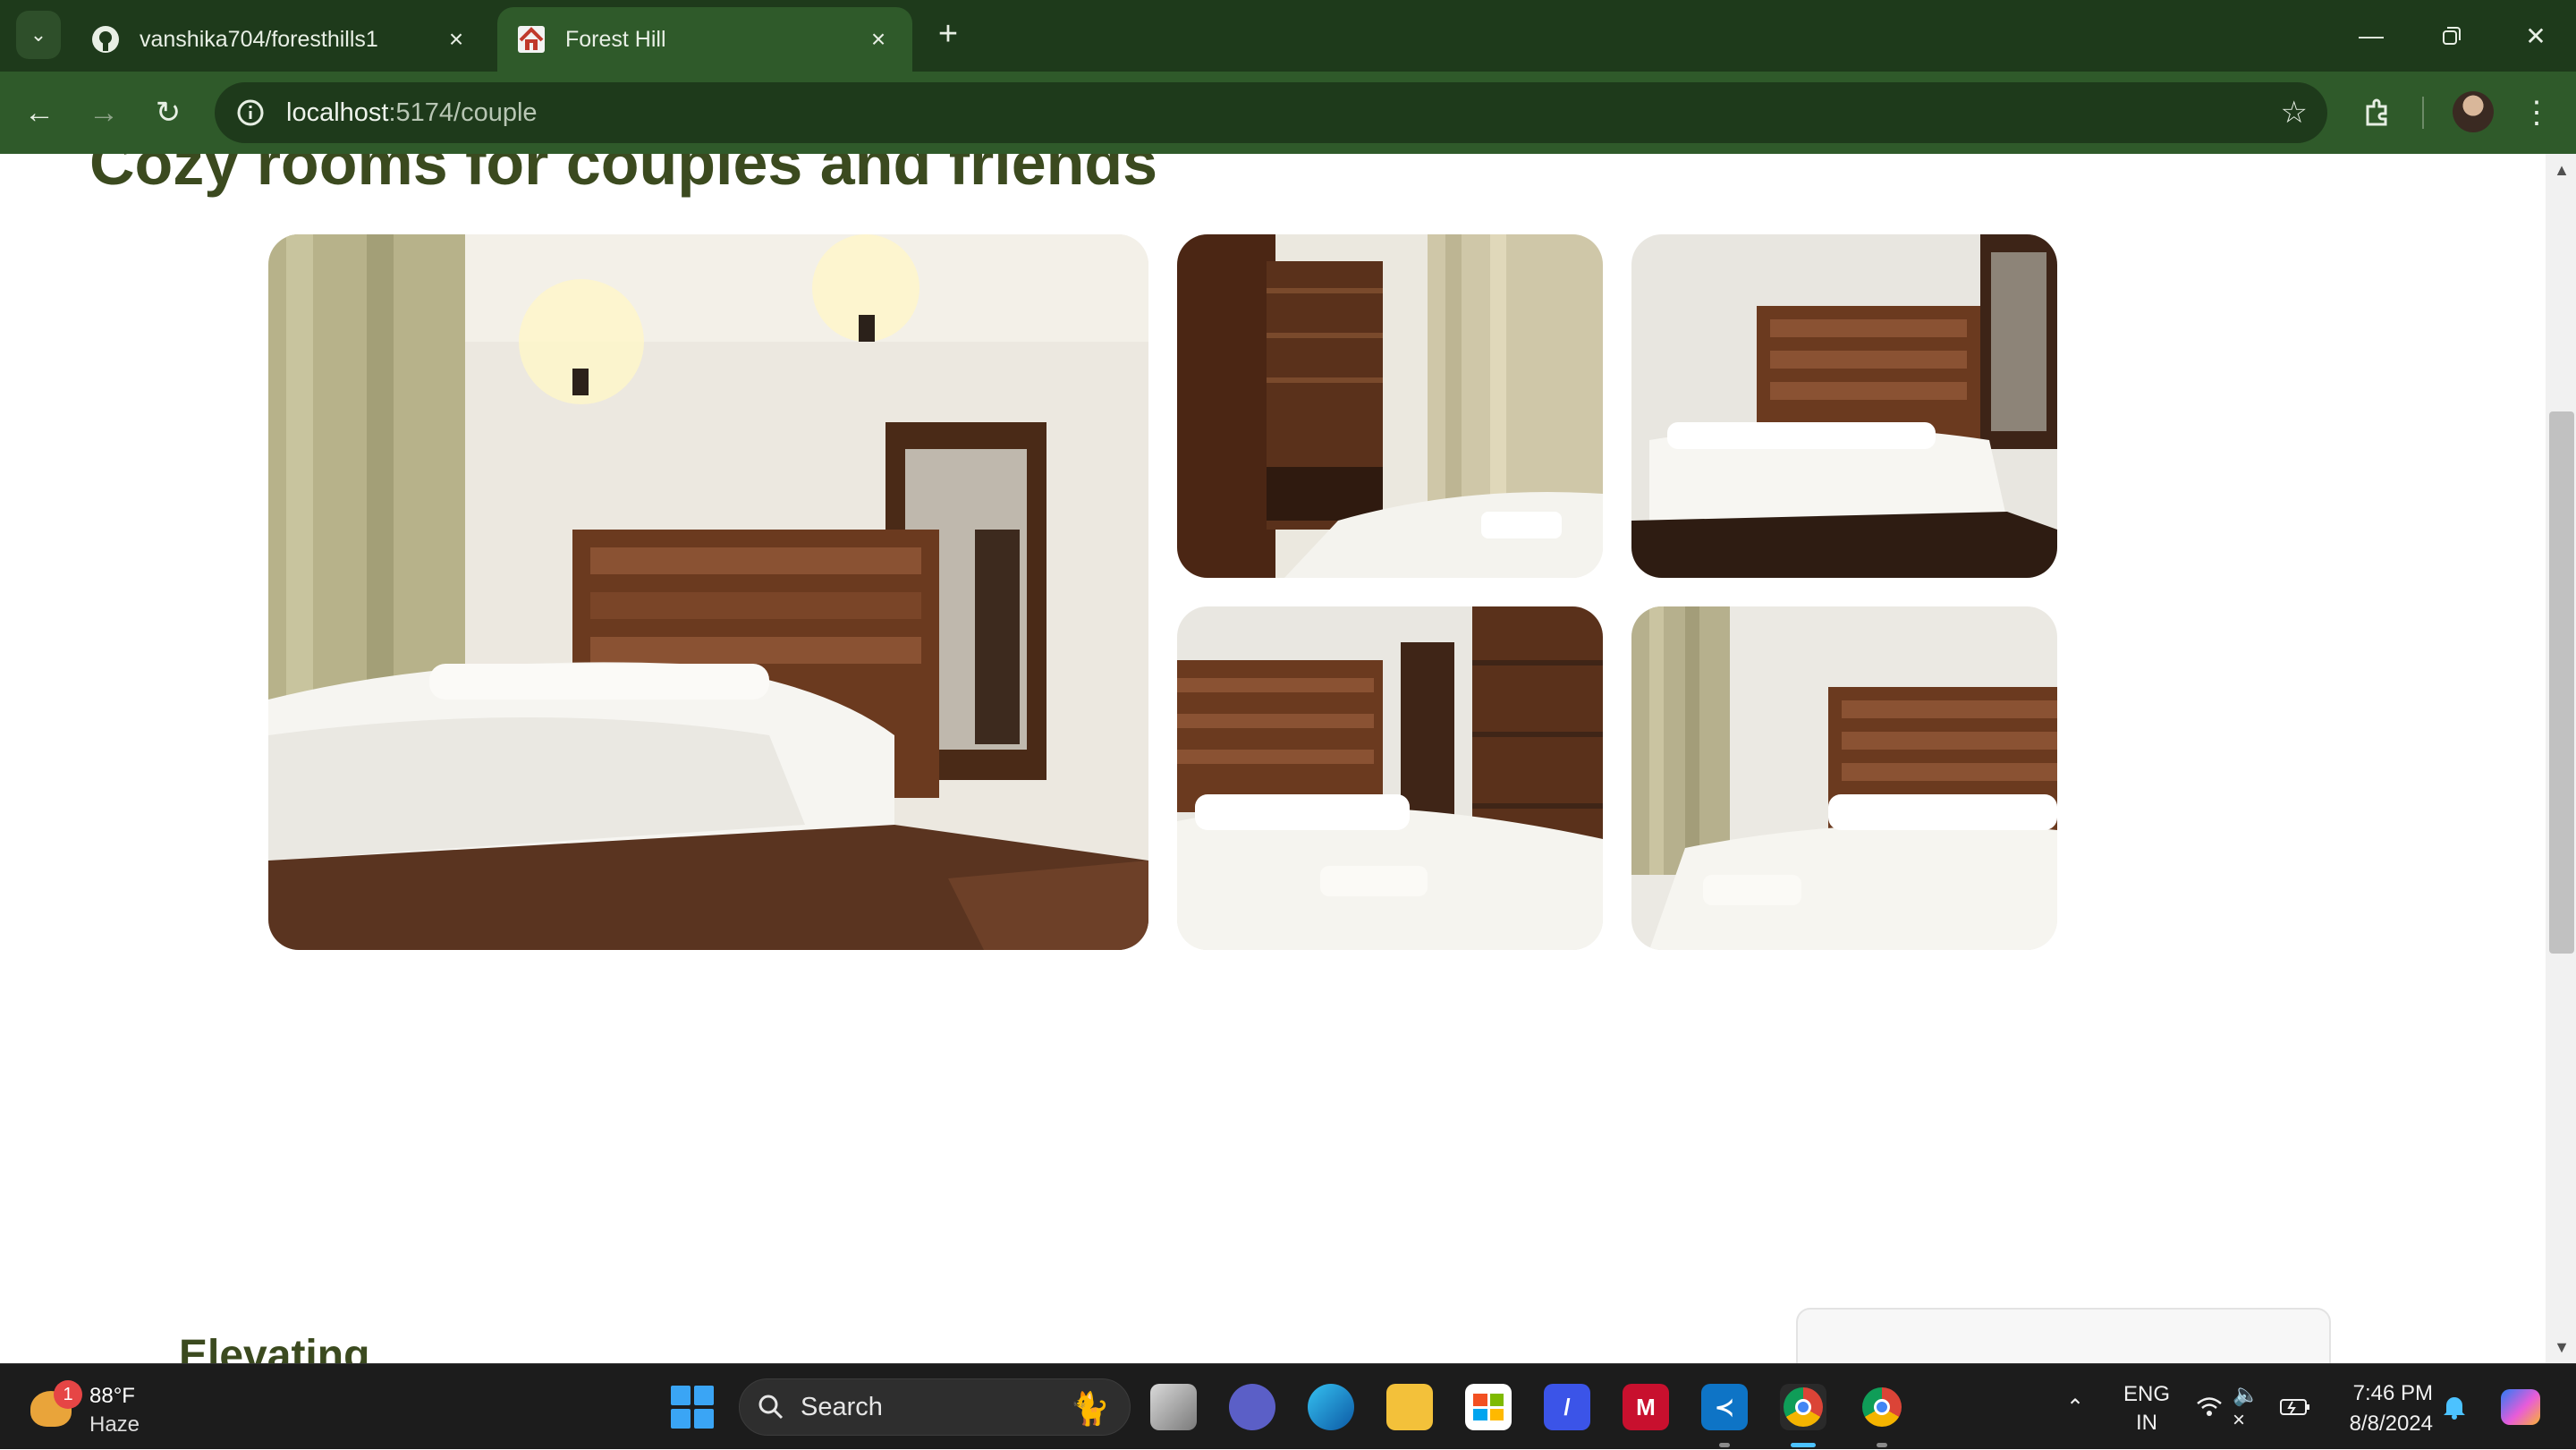 This screenshot has width=2576, height=1450. I want to click on clock-time: 7:46 PM, so click(2392, 1393).